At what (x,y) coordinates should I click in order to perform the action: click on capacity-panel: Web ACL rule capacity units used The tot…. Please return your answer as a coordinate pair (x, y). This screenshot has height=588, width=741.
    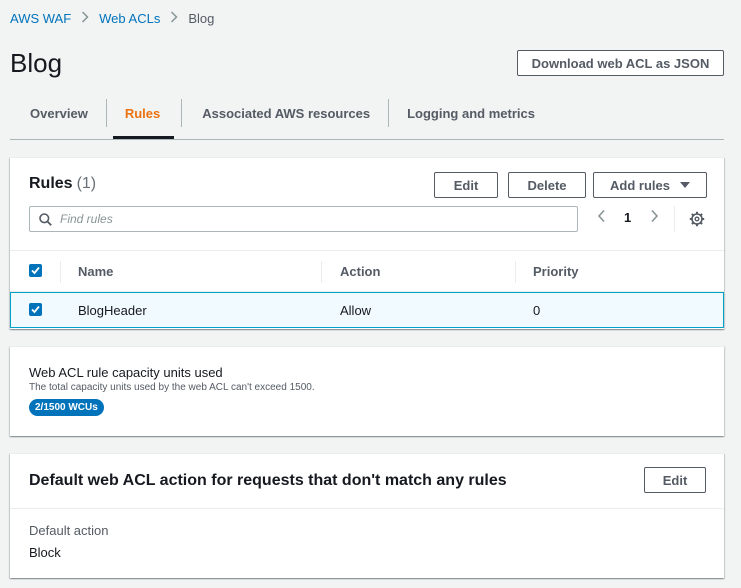
    Looking at the image, I should click on (367, 391).